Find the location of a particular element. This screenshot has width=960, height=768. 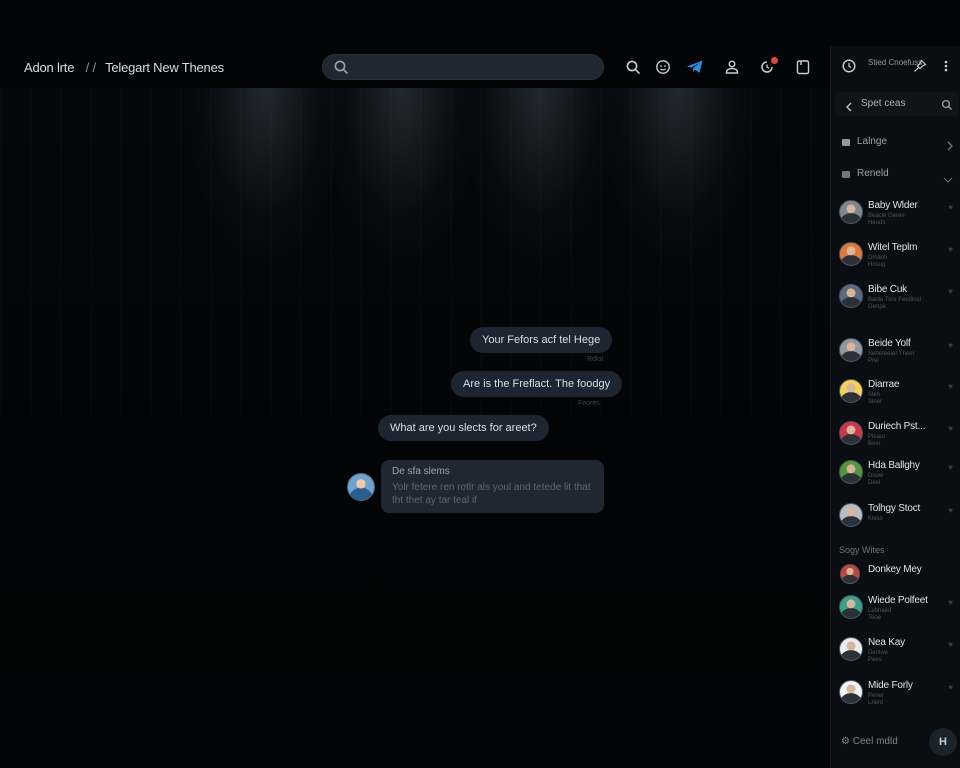

sidebar-search: Spet ceas is located at coordinates (897, 104).